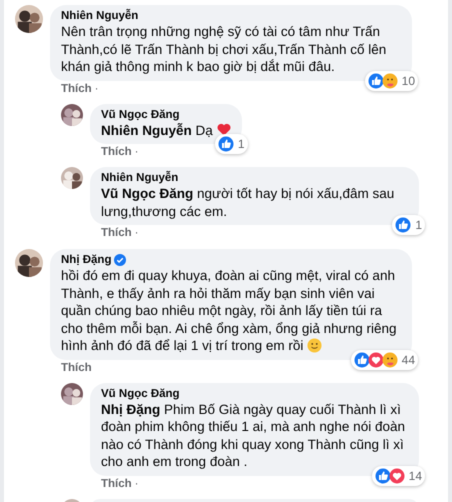 The width and height of the screenshot is (452, 502). I want to click on comment-text: Nhiên Nguyễn Dạ, so click(166, 130).